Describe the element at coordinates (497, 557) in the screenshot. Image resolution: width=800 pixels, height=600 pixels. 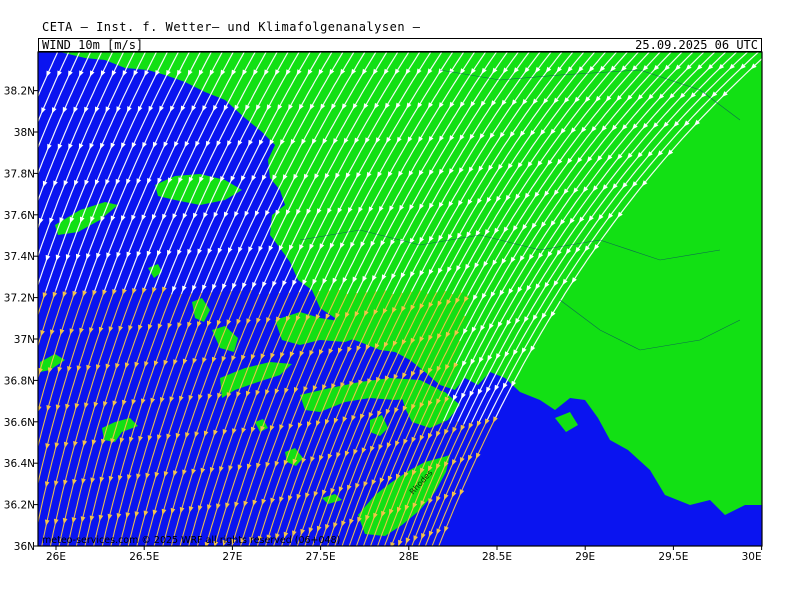
I see `lon-label: 28.5E` at that location.